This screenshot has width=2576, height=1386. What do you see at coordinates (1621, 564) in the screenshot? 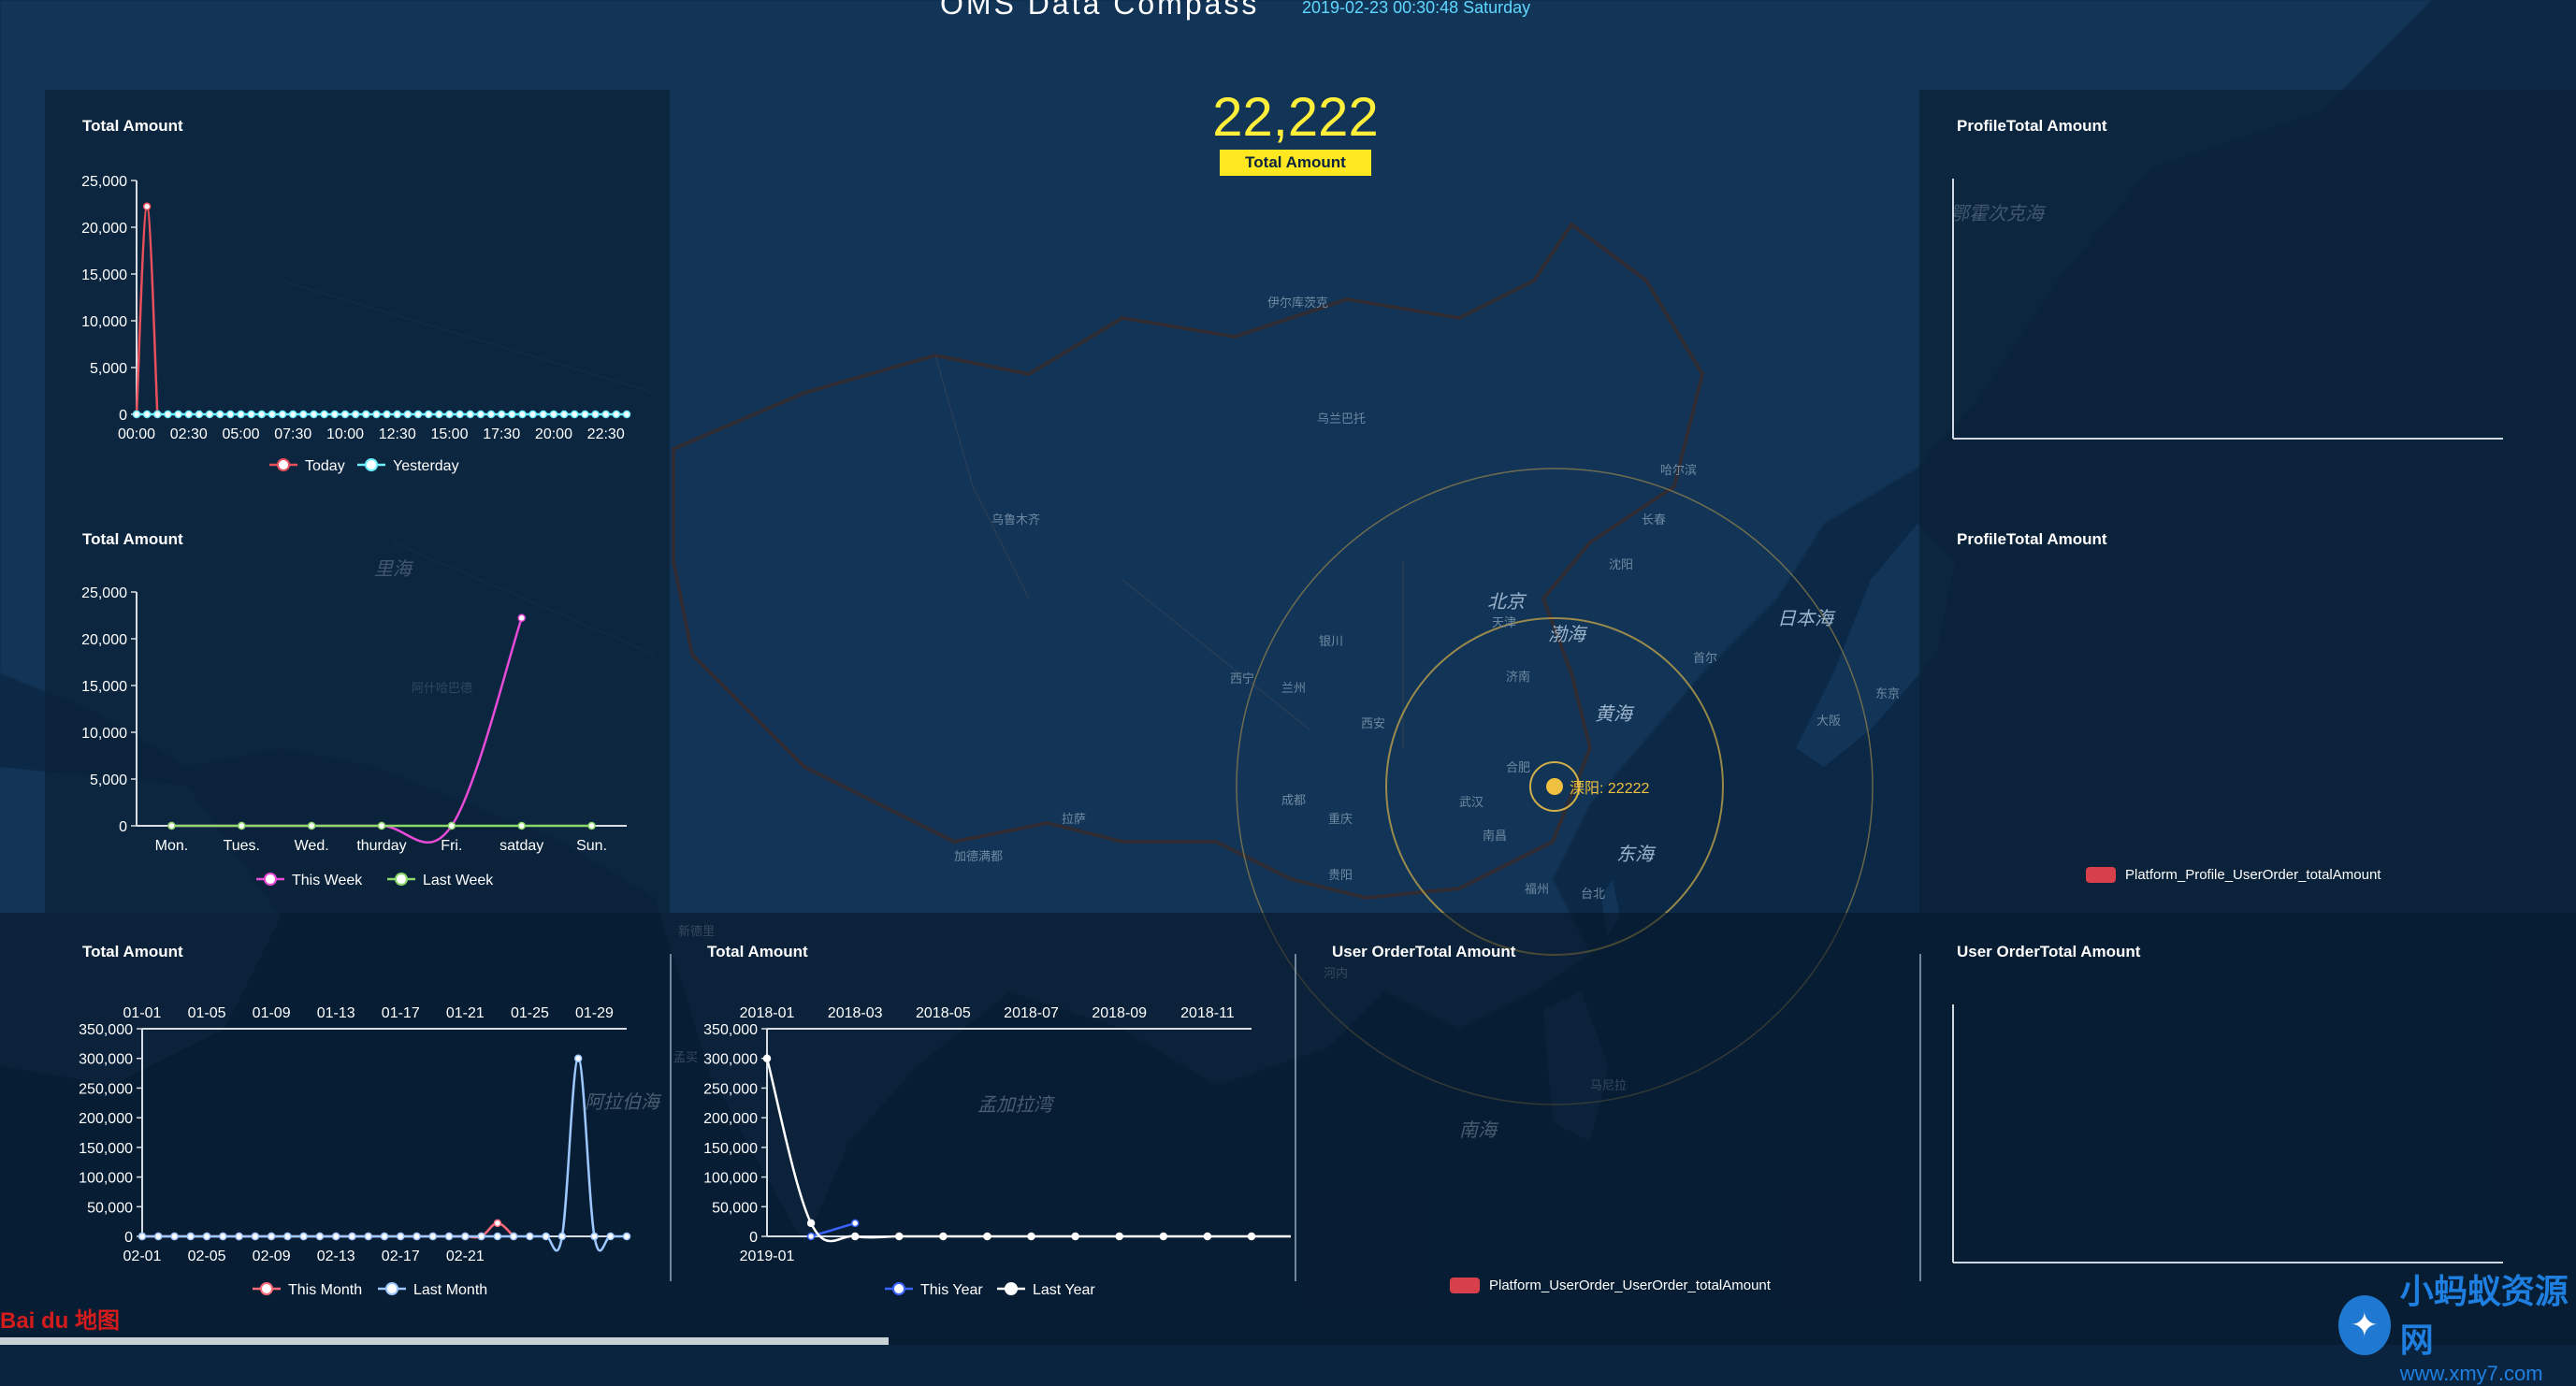
I see `map-place-label: 沈阳` at bounding box center [1621, 564].